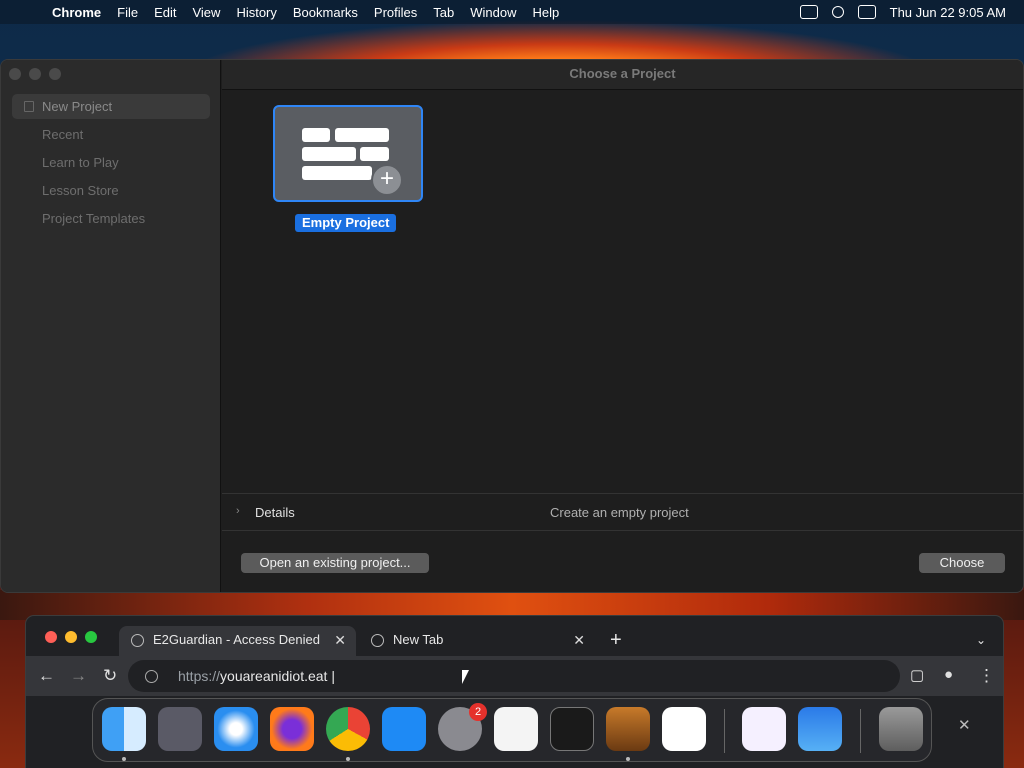 Image resolution: width=1024 pixels, height=768 pixels. I want to click on chevron-right-icon: ›, so click(238, 511).